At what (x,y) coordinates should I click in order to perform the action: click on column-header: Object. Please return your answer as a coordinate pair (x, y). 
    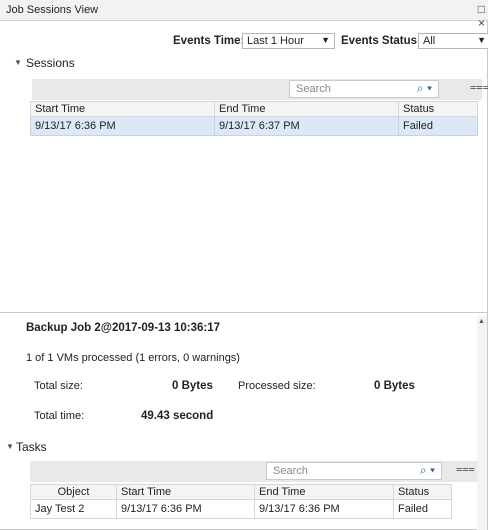
    Looking at the image, I should click on (73, 492).